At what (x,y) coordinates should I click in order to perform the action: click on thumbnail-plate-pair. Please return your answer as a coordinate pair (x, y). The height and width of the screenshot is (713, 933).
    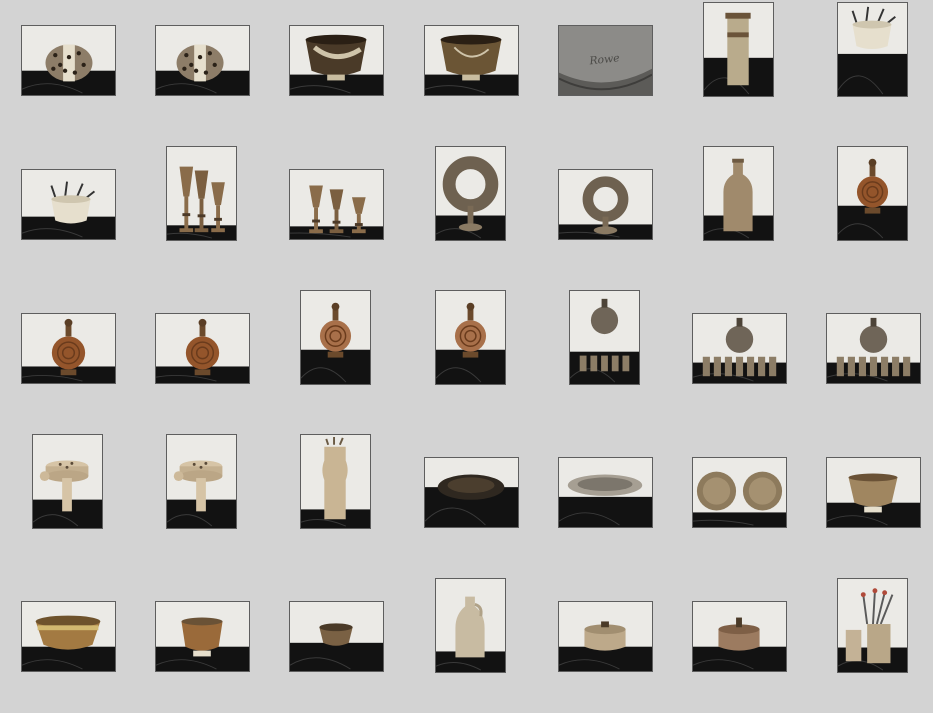
    Looking at the image, I should click on (739, 492).